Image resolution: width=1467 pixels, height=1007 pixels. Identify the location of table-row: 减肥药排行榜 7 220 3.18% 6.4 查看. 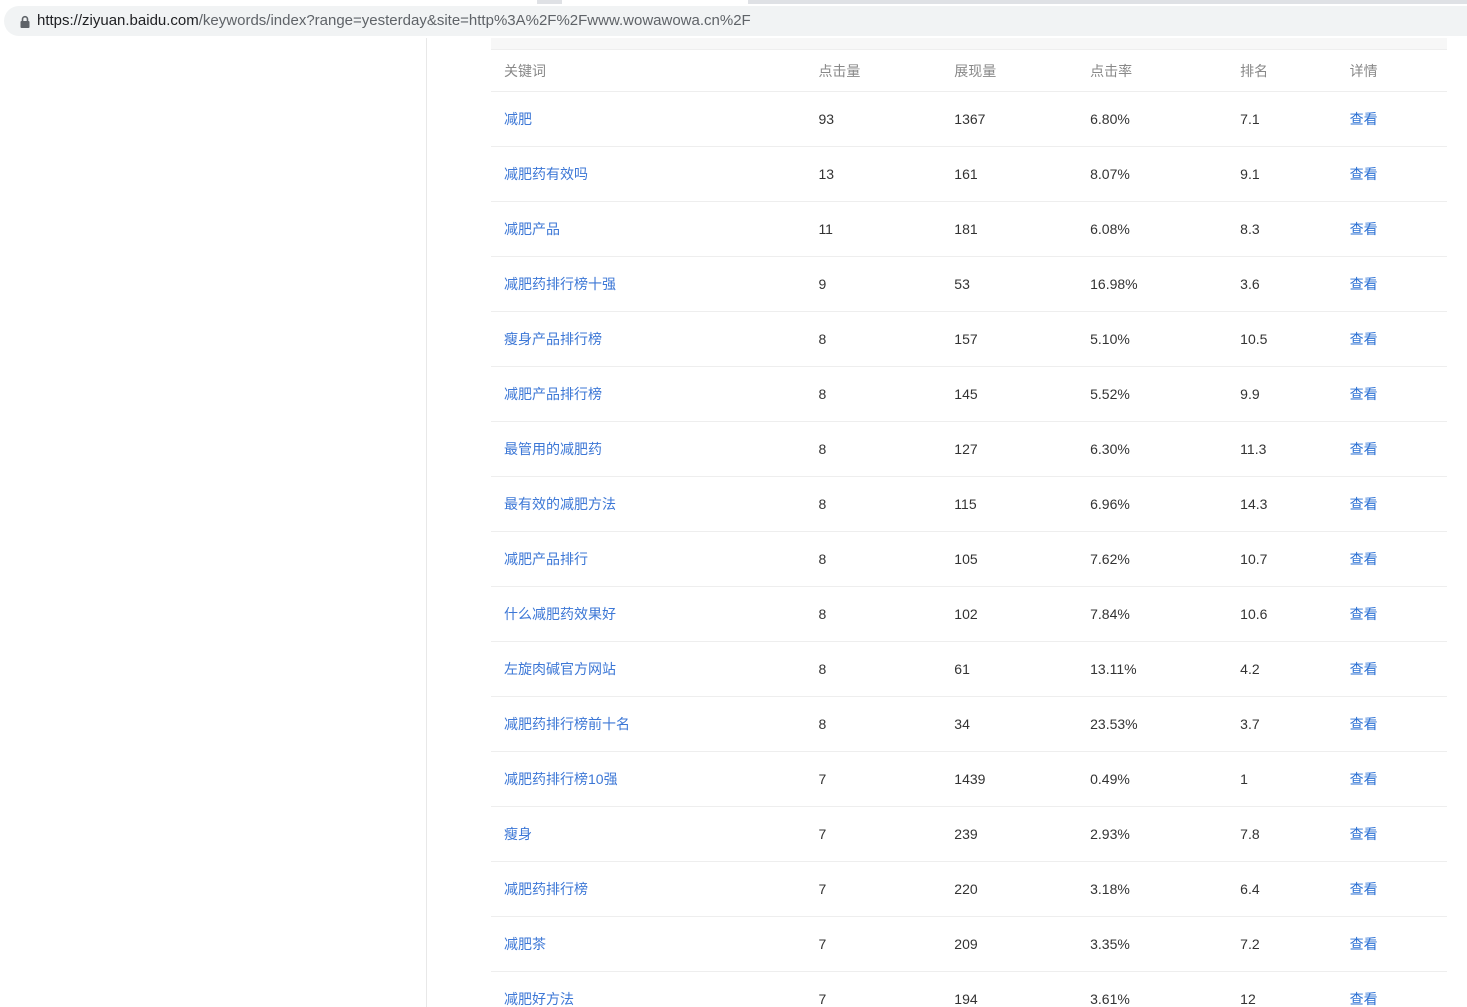
(969, 889).